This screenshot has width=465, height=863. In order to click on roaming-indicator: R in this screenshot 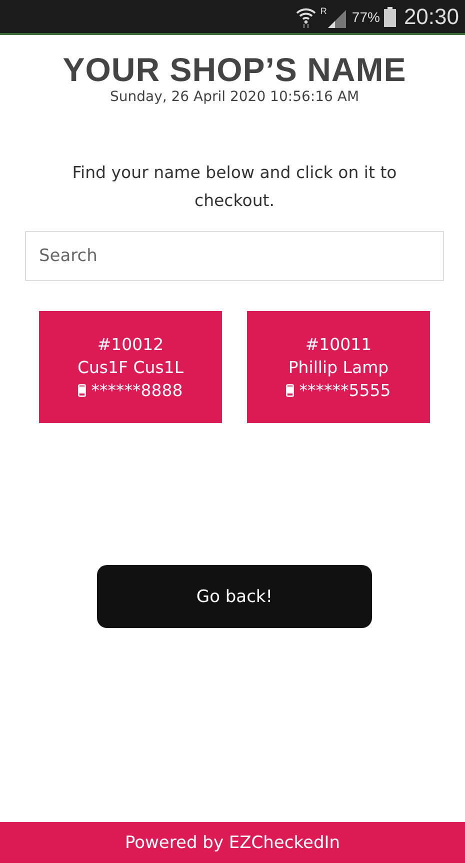, I will do `click(323, 11)`.